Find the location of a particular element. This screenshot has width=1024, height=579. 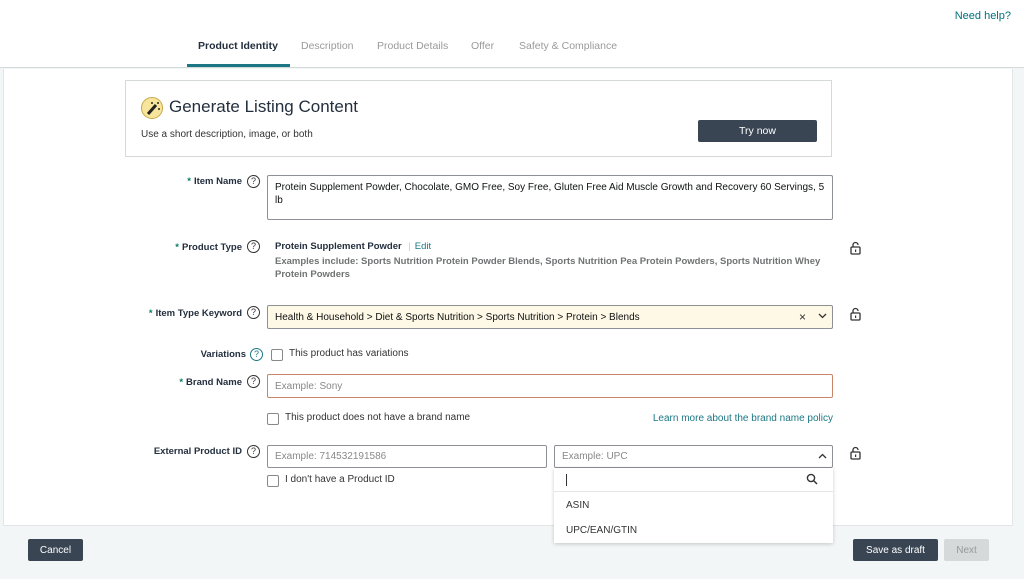

brand-name-label: * Brand Name is located at coordinates (210, 382).